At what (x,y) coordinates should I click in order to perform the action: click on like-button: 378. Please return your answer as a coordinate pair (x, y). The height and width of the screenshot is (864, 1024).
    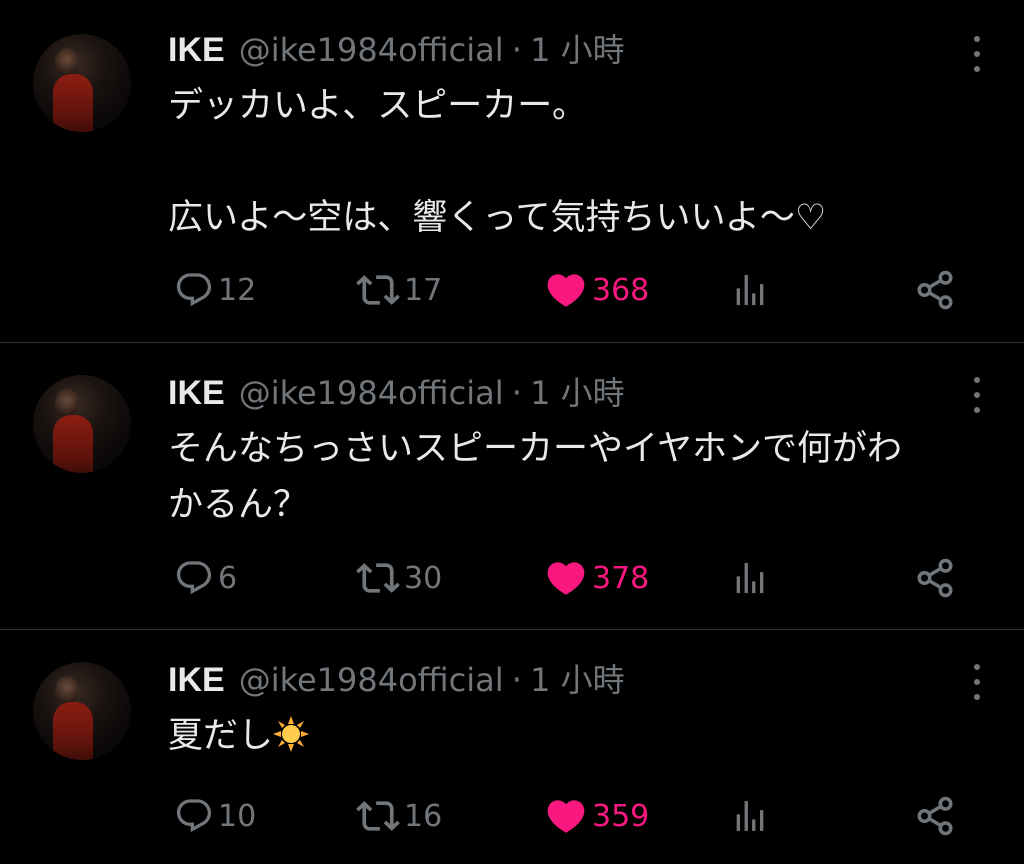
    Looking at the image, I should click on (596, 578).